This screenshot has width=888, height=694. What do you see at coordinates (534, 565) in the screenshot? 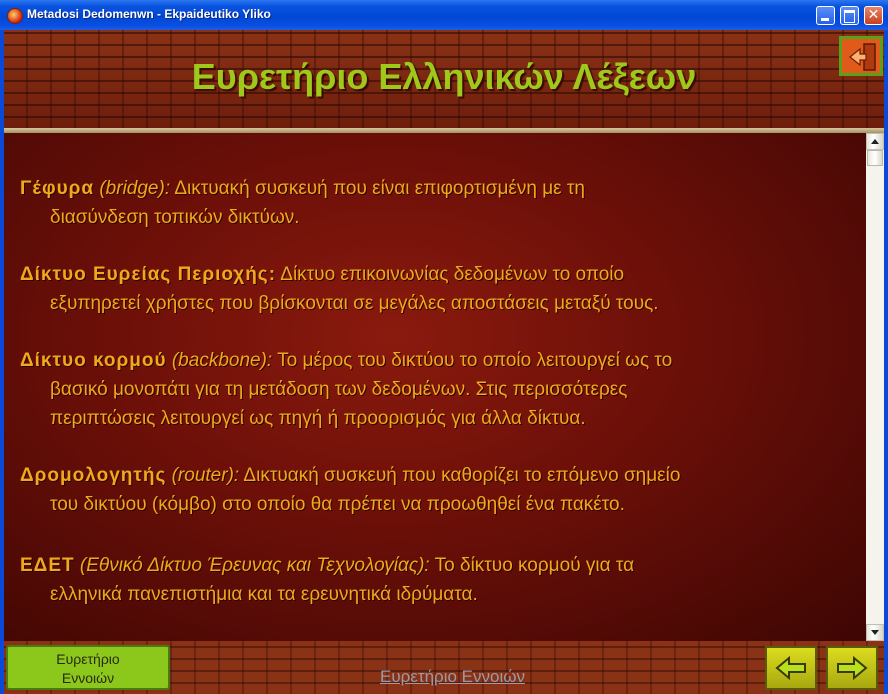
I see `entry-definition: Το δίκτυο κορμού για τα` at bounding box center [534, 565].